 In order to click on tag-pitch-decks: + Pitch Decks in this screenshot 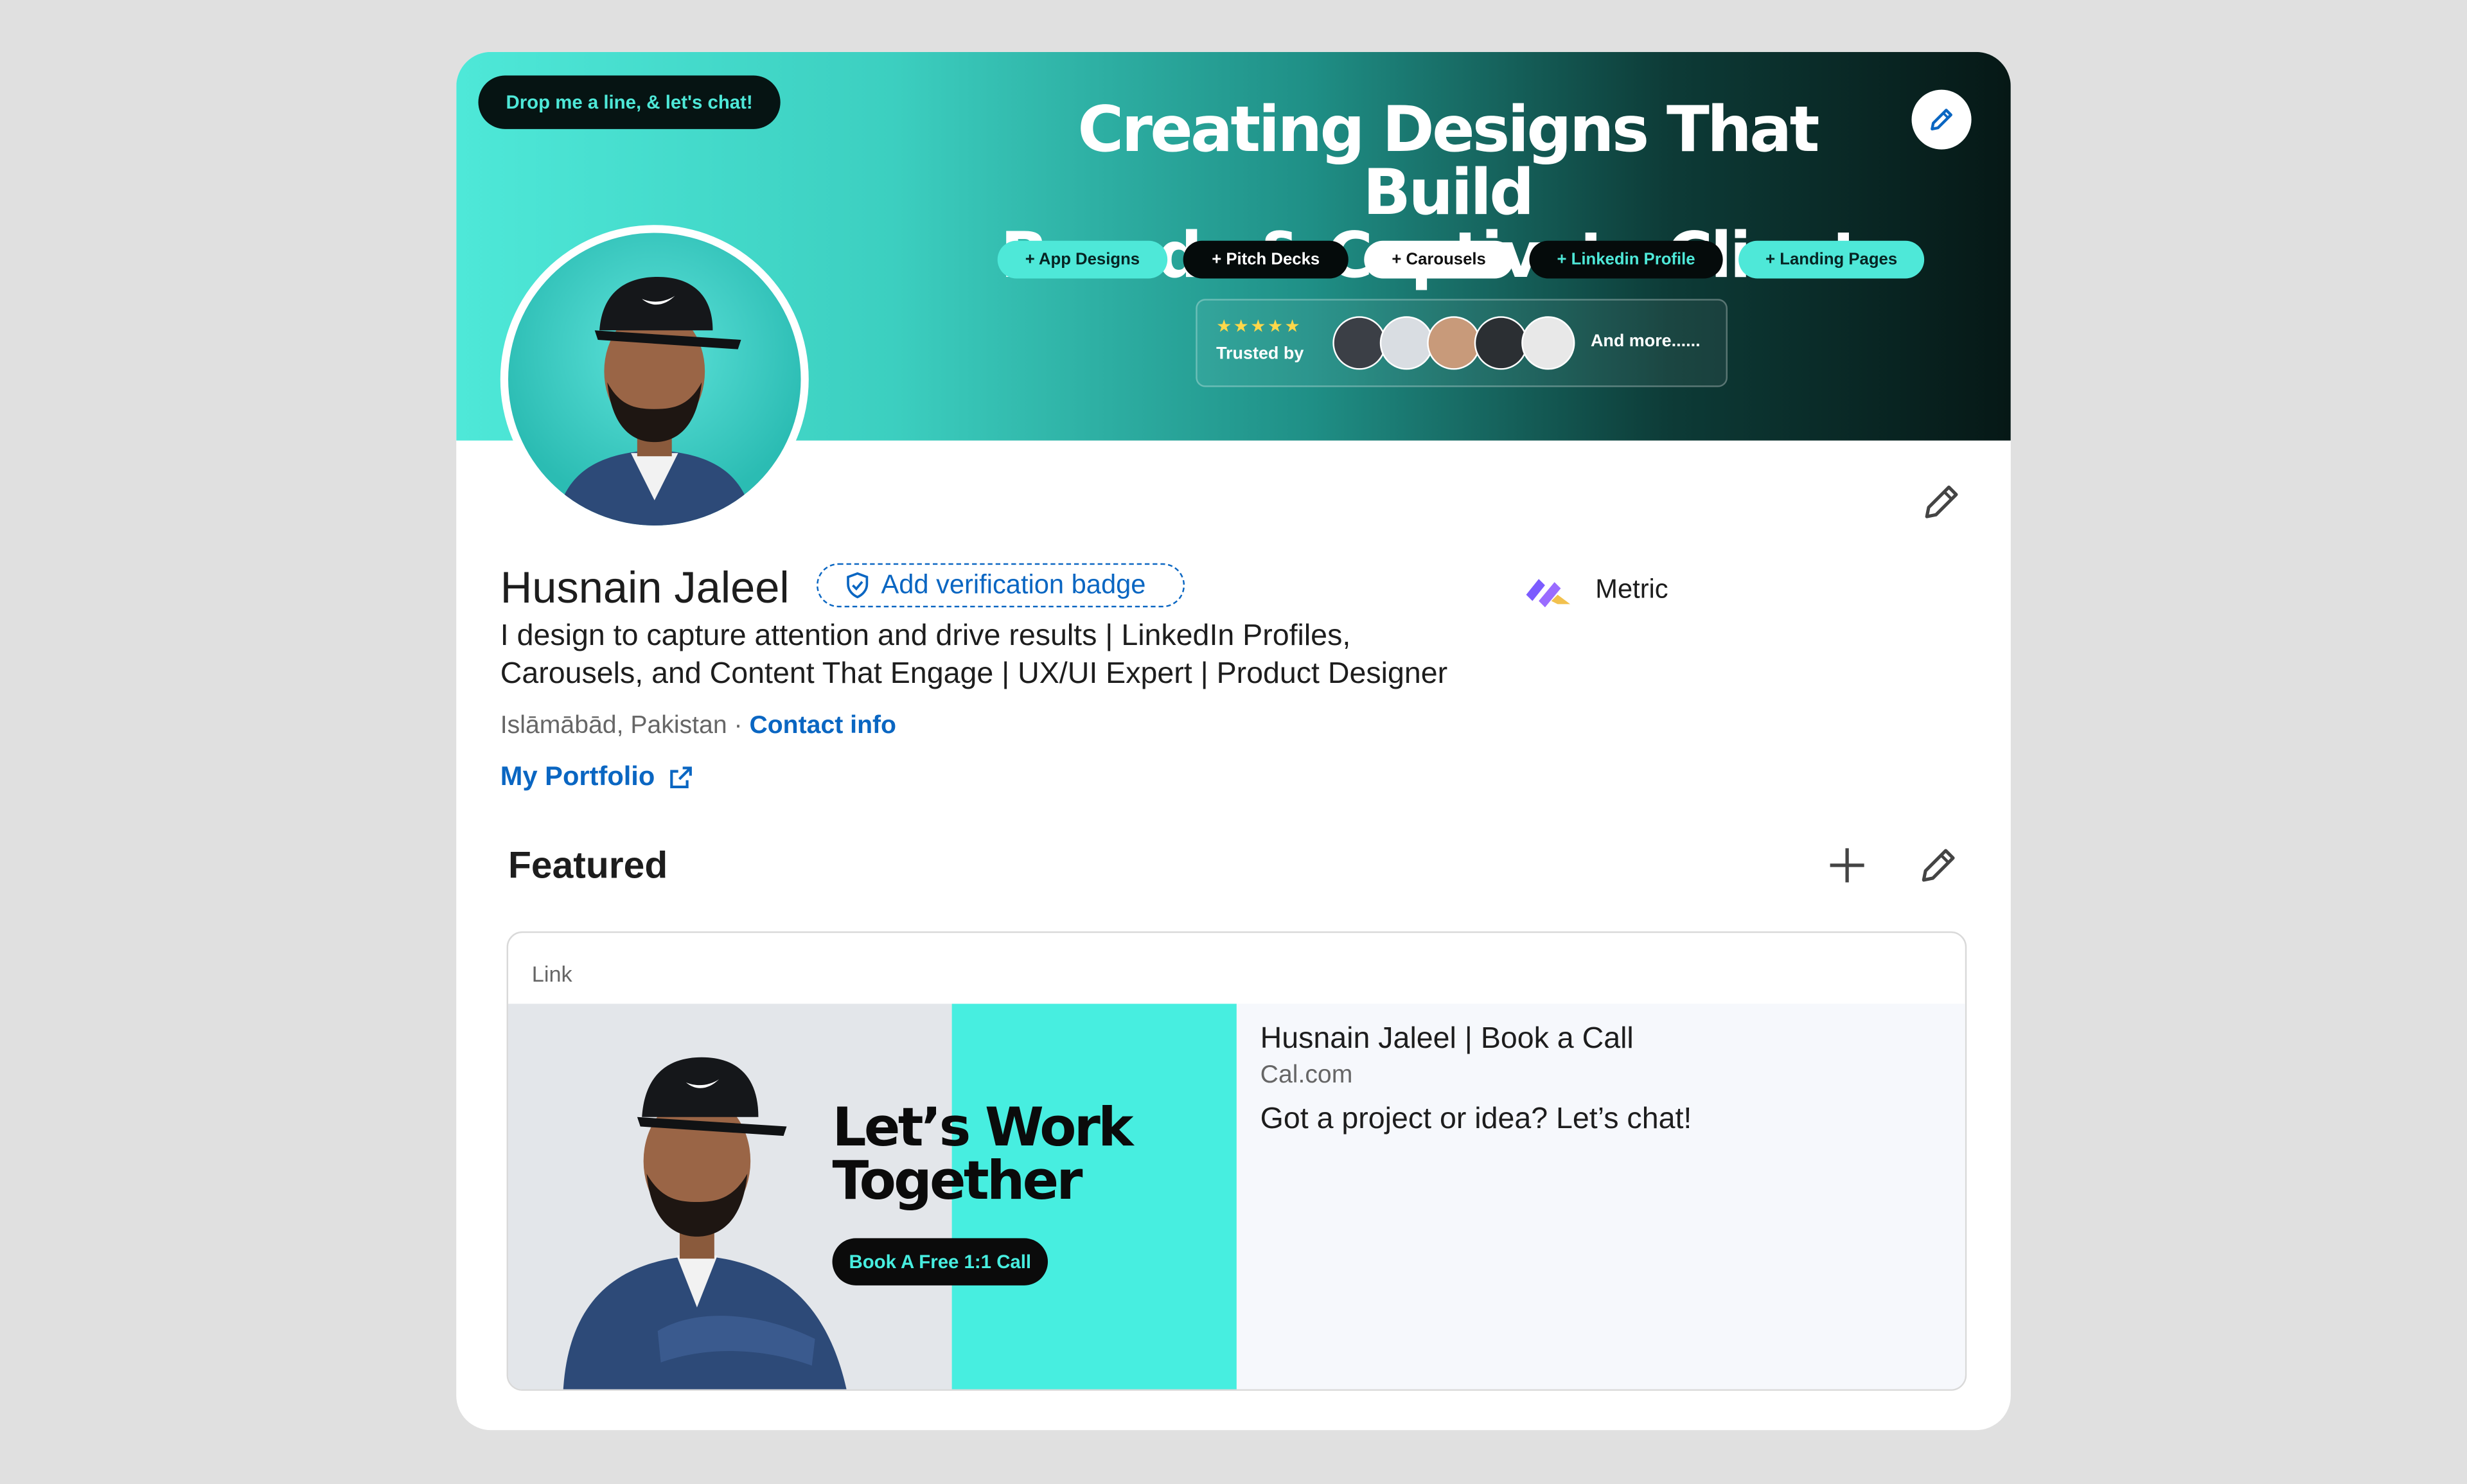, I will do `click(1265, 259)`.